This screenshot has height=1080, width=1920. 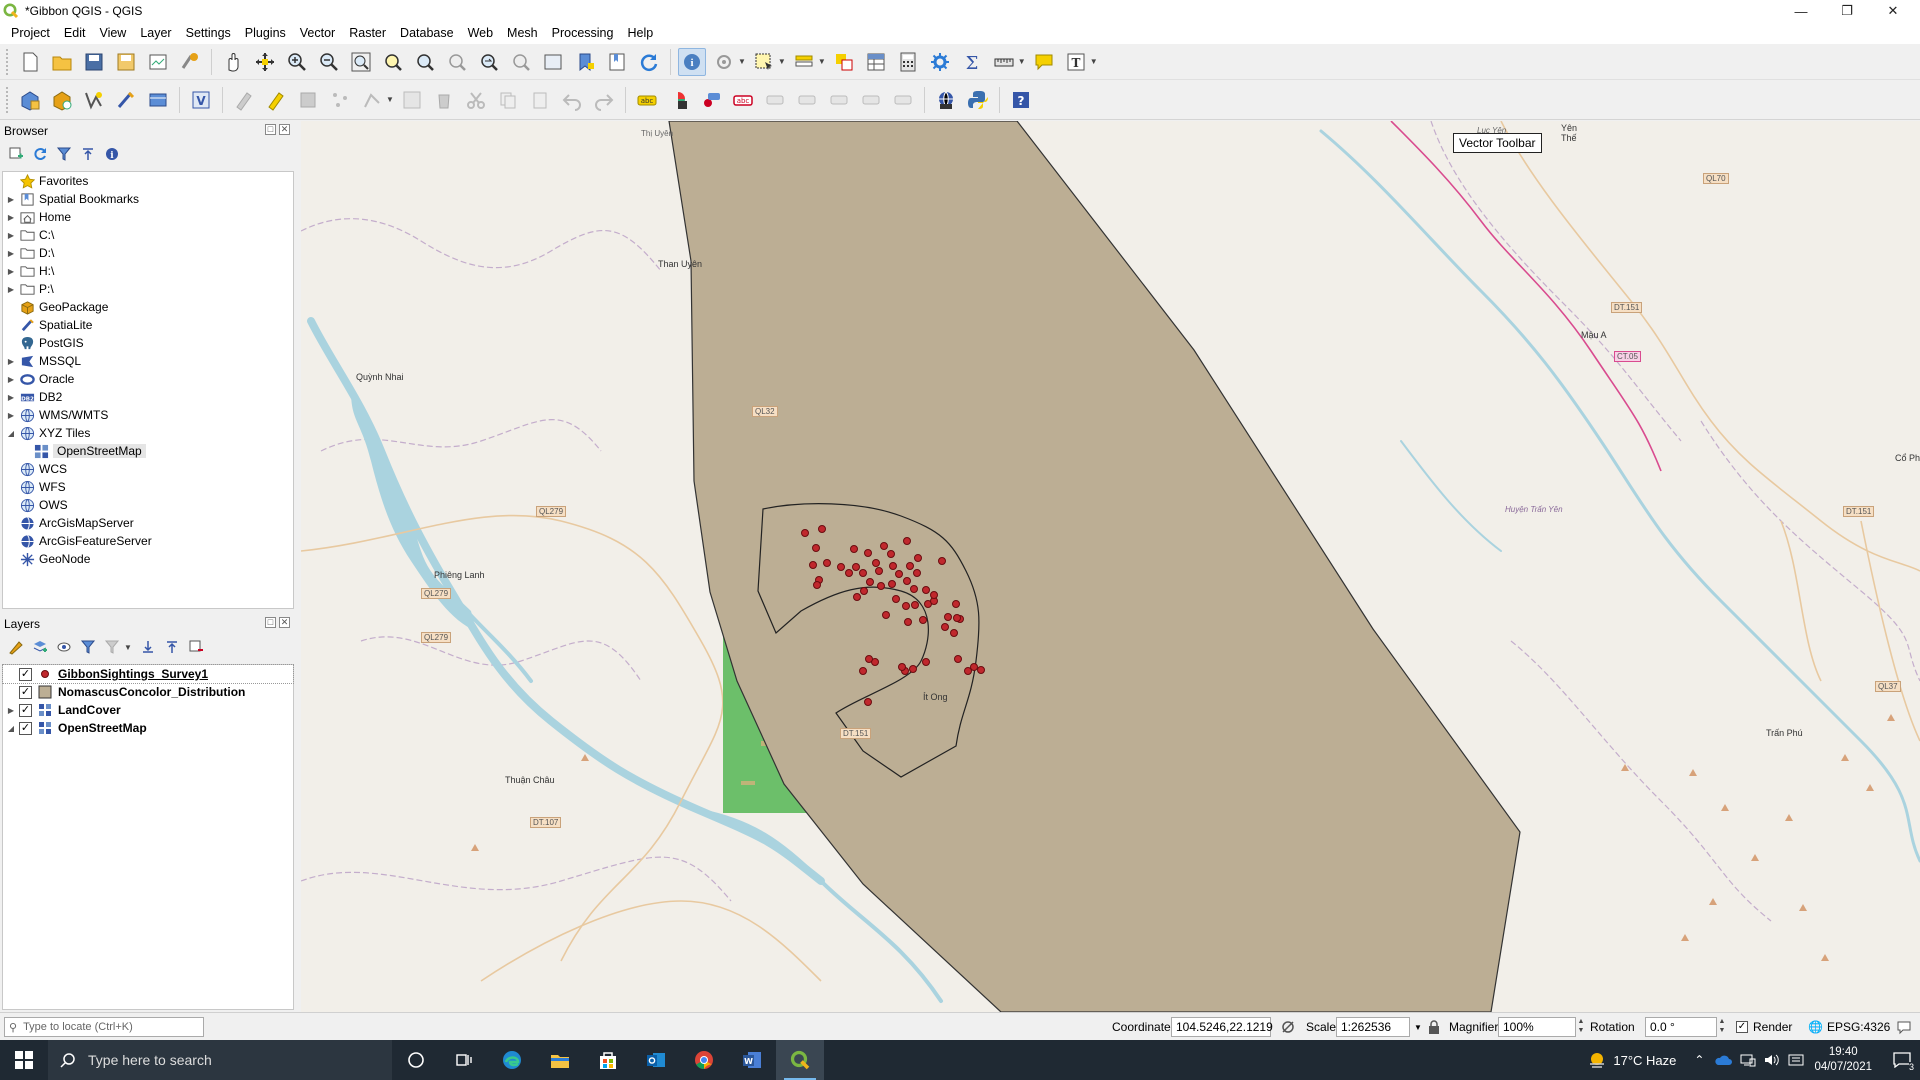 What do you see at coordinates (522, 33) in the screenshot?
I see `menu-mesh: Mesh` at bounding box center [522, 33].